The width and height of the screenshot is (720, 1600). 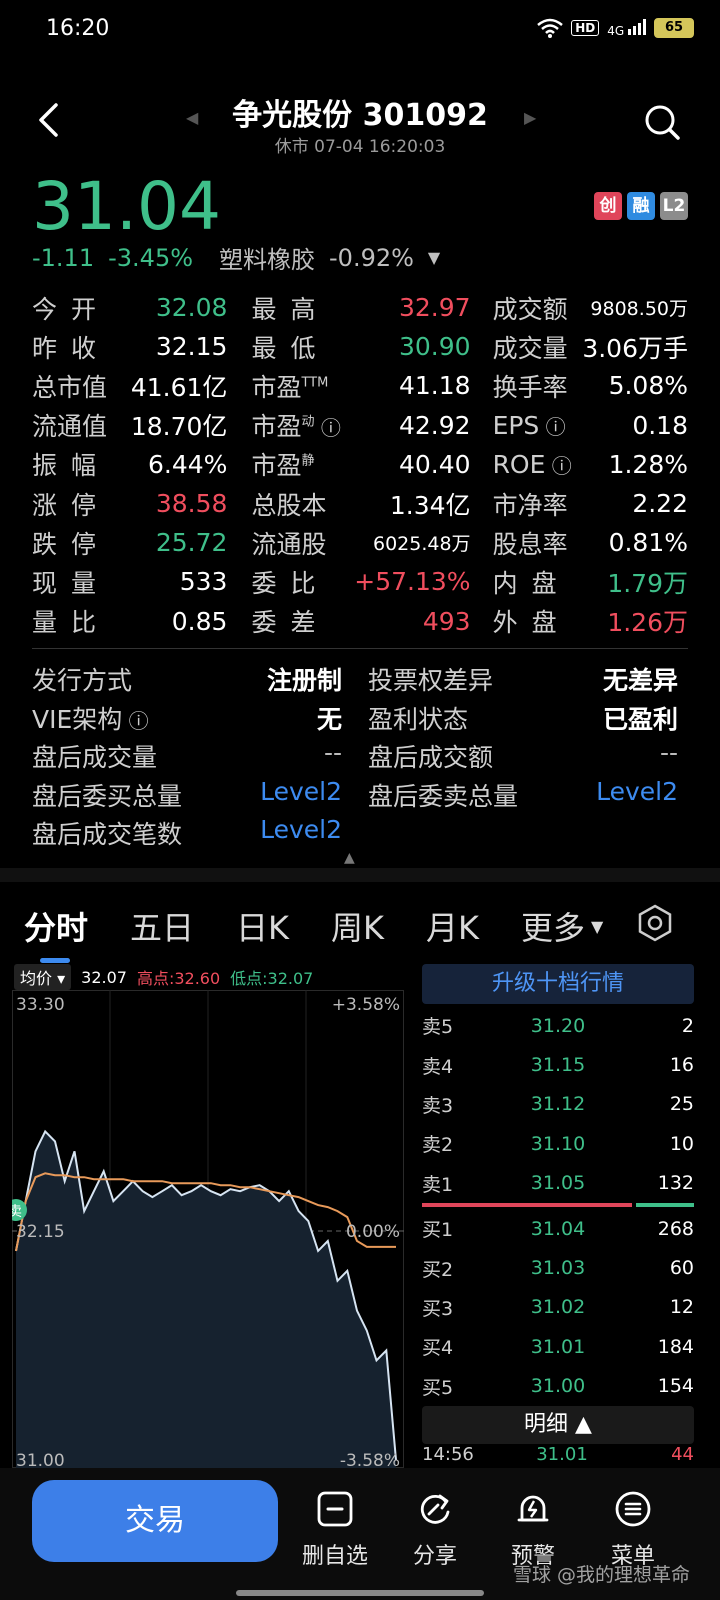 I want to click on remove-watchlist-button: 删自选, so click(x=335, y=1530).